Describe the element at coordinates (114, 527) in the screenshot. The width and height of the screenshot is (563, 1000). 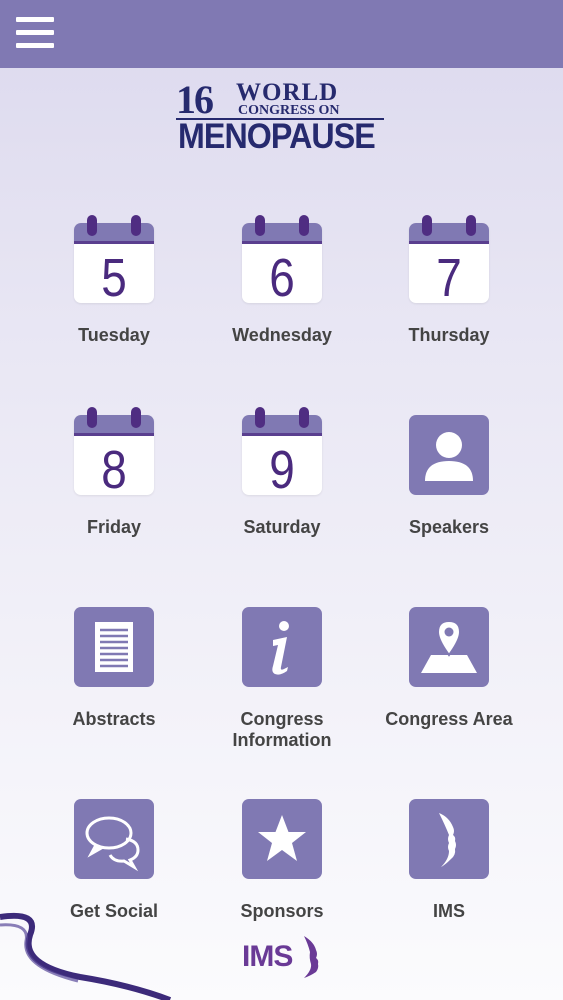
I see `tile-label: Friday` at that location.